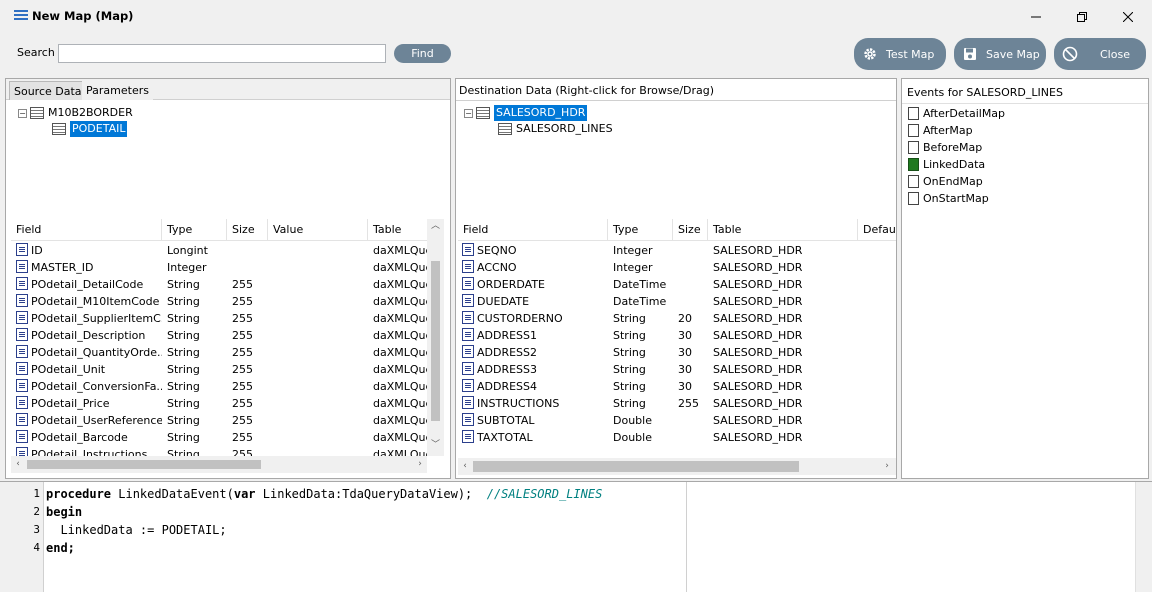  Describe the element at coordinates (677, 386) in the screenshot. I see `table-row: ADDRESS4 String 30 SALESORD_HDR` at that location.